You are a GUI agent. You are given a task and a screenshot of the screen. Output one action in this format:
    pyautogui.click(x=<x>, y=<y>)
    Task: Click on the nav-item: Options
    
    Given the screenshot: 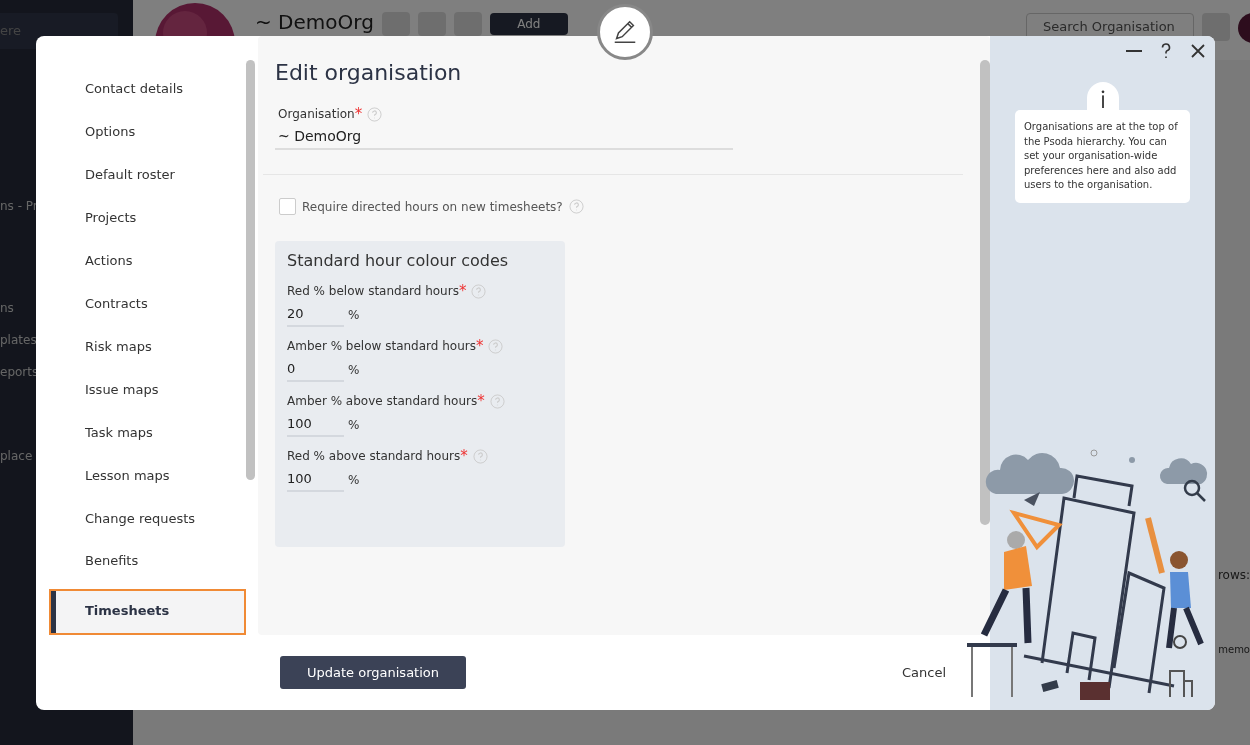 What is the action you would take?
    pyautogui.click(x=147, y=142)
    